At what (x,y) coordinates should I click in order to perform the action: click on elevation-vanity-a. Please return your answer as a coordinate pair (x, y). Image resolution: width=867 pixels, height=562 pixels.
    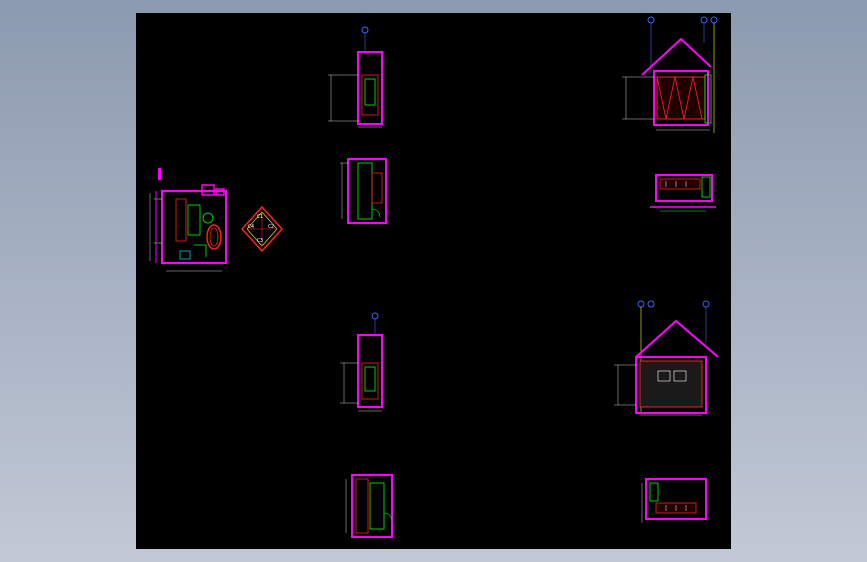
    Looking at the image, I should click on (355, 77).